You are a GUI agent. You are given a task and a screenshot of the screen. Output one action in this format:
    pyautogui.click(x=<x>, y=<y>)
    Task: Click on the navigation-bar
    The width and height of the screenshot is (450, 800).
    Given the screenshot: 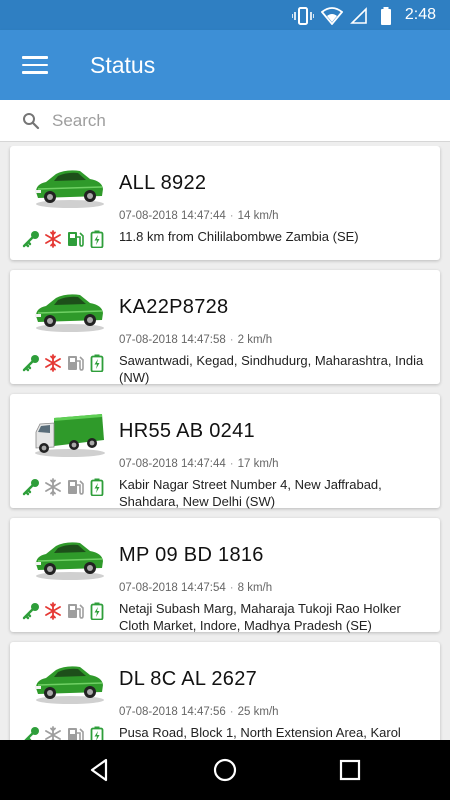 What is the action you would take?
    pyautogui.click(x=225, y=770)
    